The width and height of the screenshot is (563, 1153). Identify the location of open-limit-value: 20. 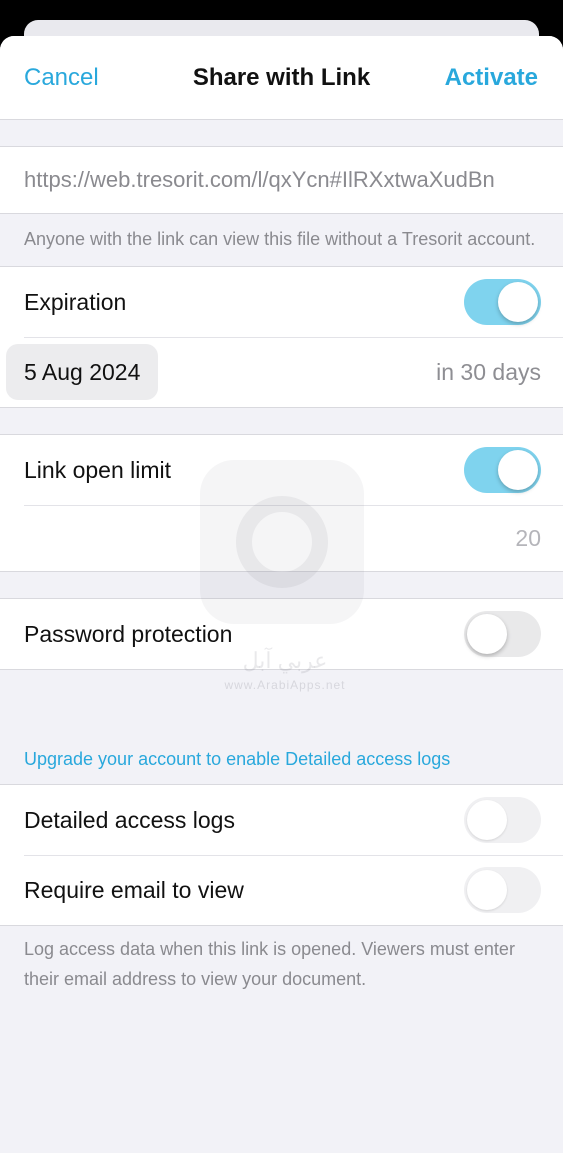
(528, 538).